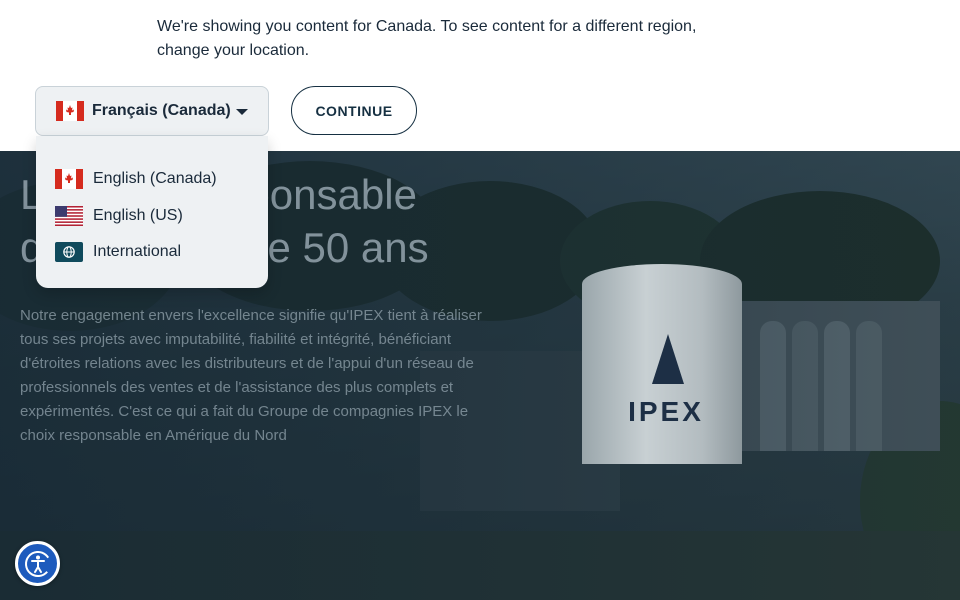 The image size is (960, 600). I want to click on accessibility-button, so click(37, 563).